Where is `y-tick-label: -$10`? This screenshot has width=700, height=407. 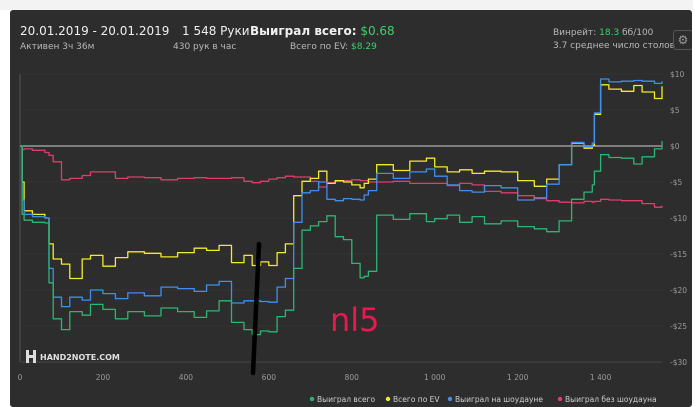 y-tick-label: -$10 is located at coordinates (678, 218).